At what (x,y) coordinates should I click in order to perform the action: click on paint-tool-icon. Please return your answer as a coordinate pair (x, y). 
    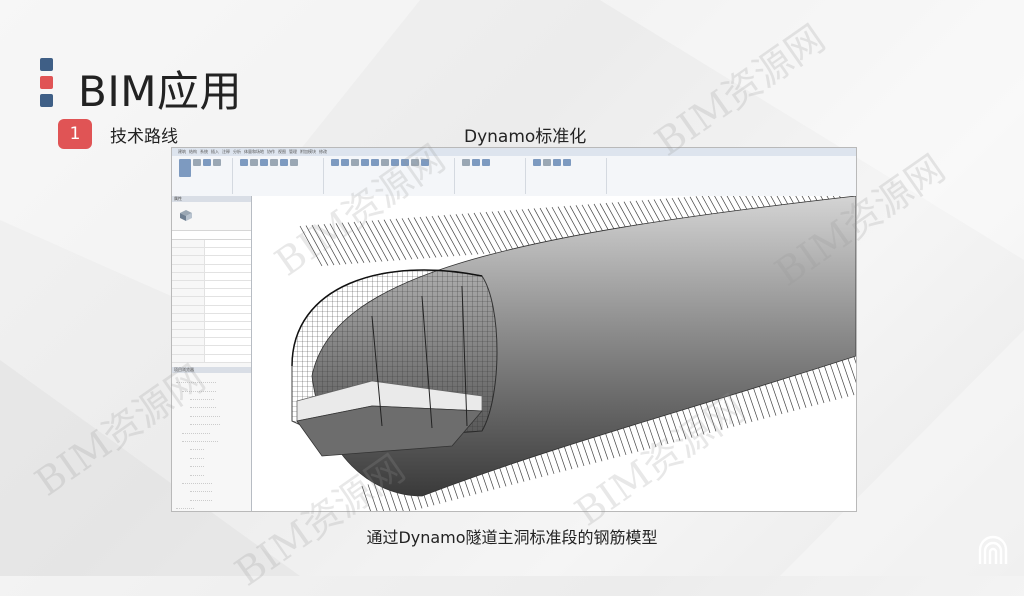
    Looking at the image, I should click on (284, 162).